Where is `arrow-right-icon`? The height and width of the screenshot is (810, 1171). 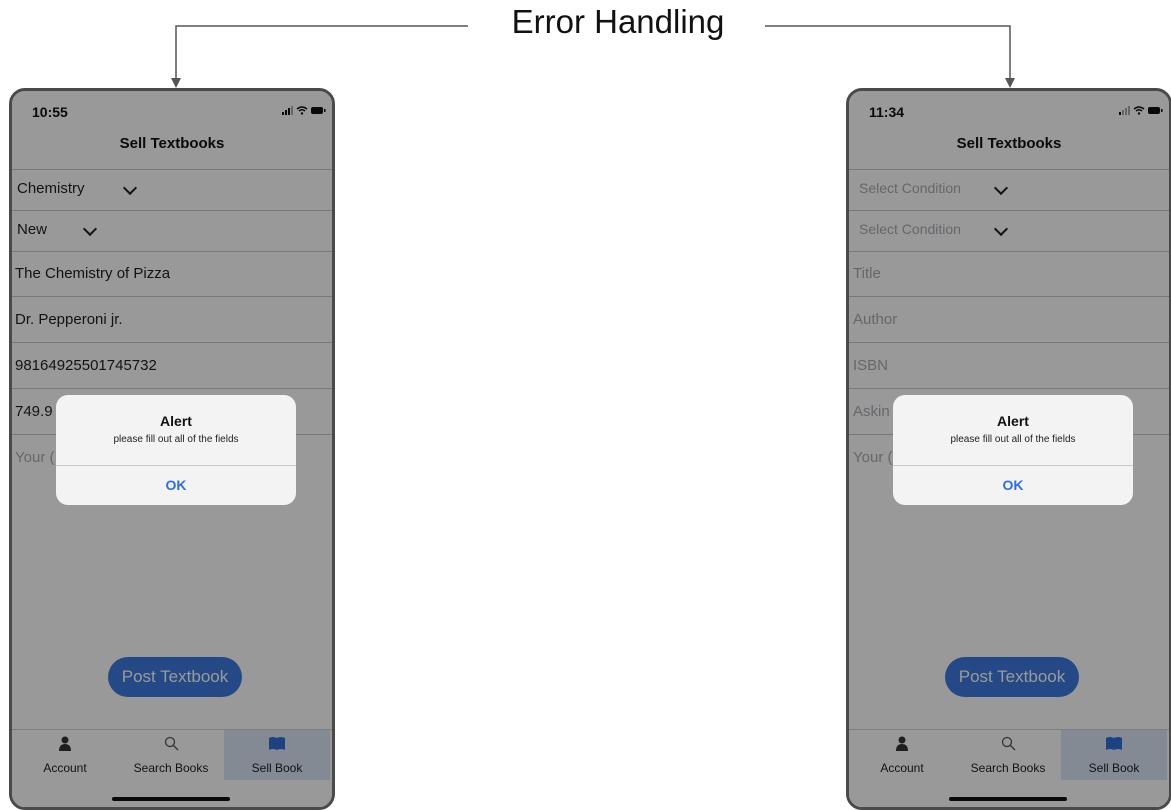
arrow-right-icon is located at coordinates (1010, 83).